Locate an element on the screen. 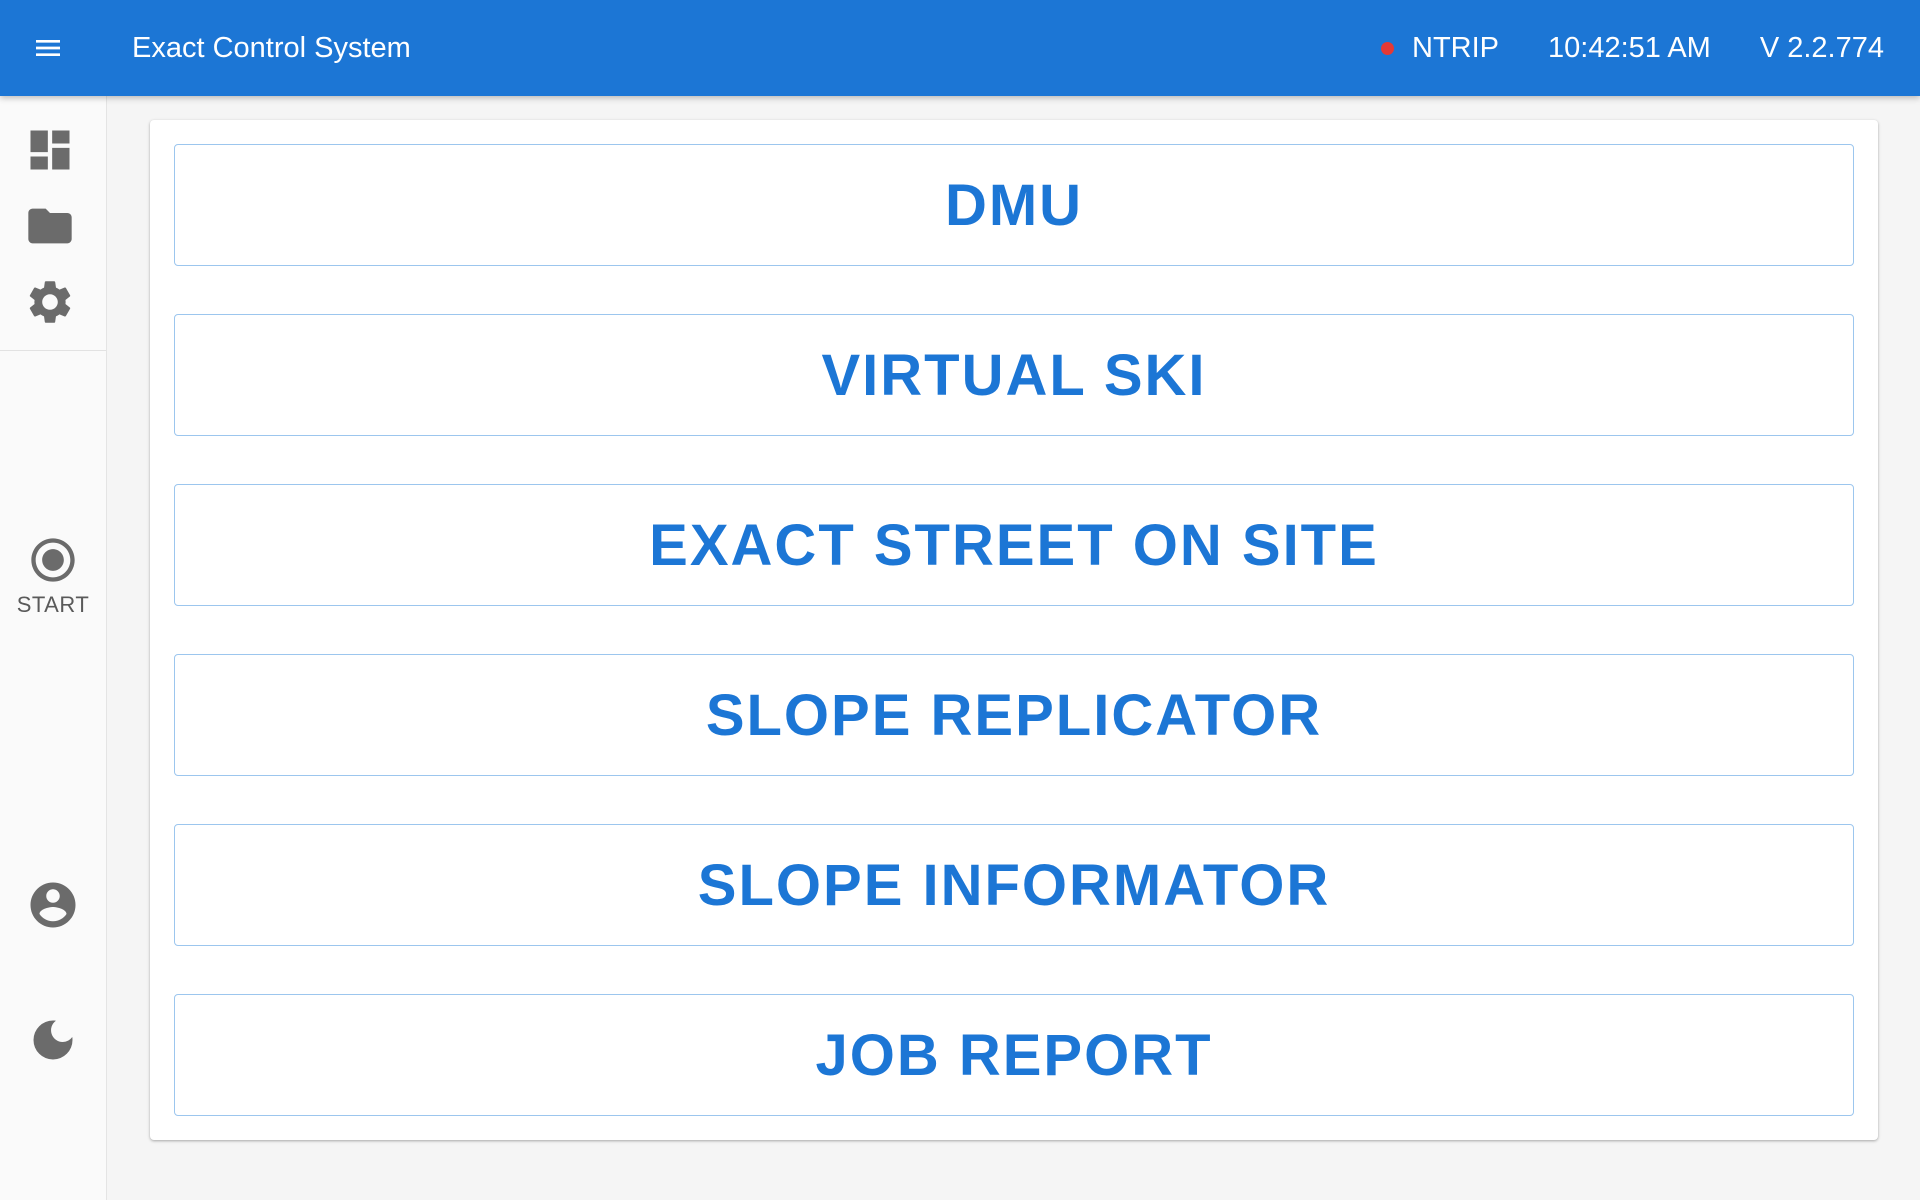  settings-button is located at coordinates (50, 302).